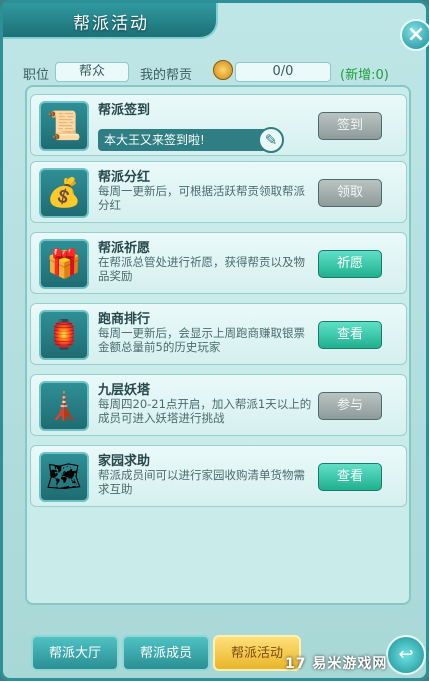 The image size is (429, 681). I want to click on contribution-label: 我的帮贡, so click(166, 75).